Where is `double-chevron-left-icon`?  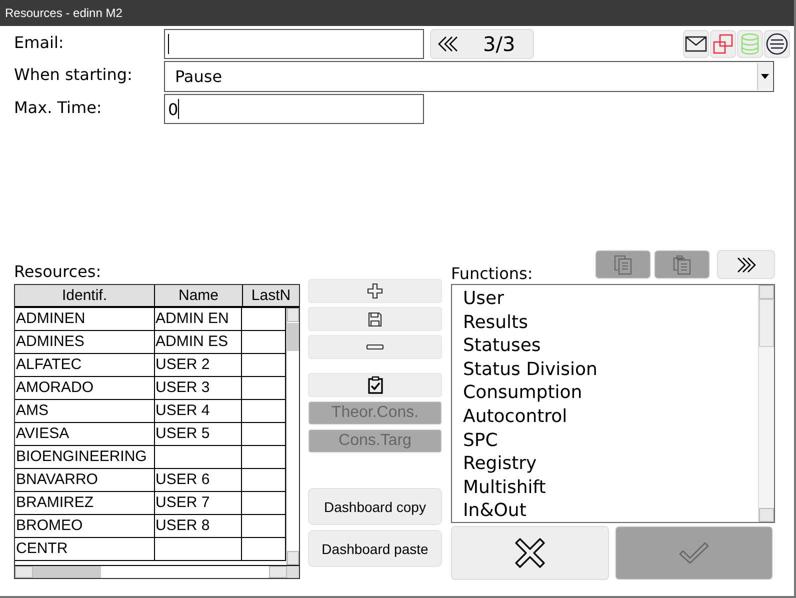 double-chevron-left-icon is located at coordinates (448, 44).